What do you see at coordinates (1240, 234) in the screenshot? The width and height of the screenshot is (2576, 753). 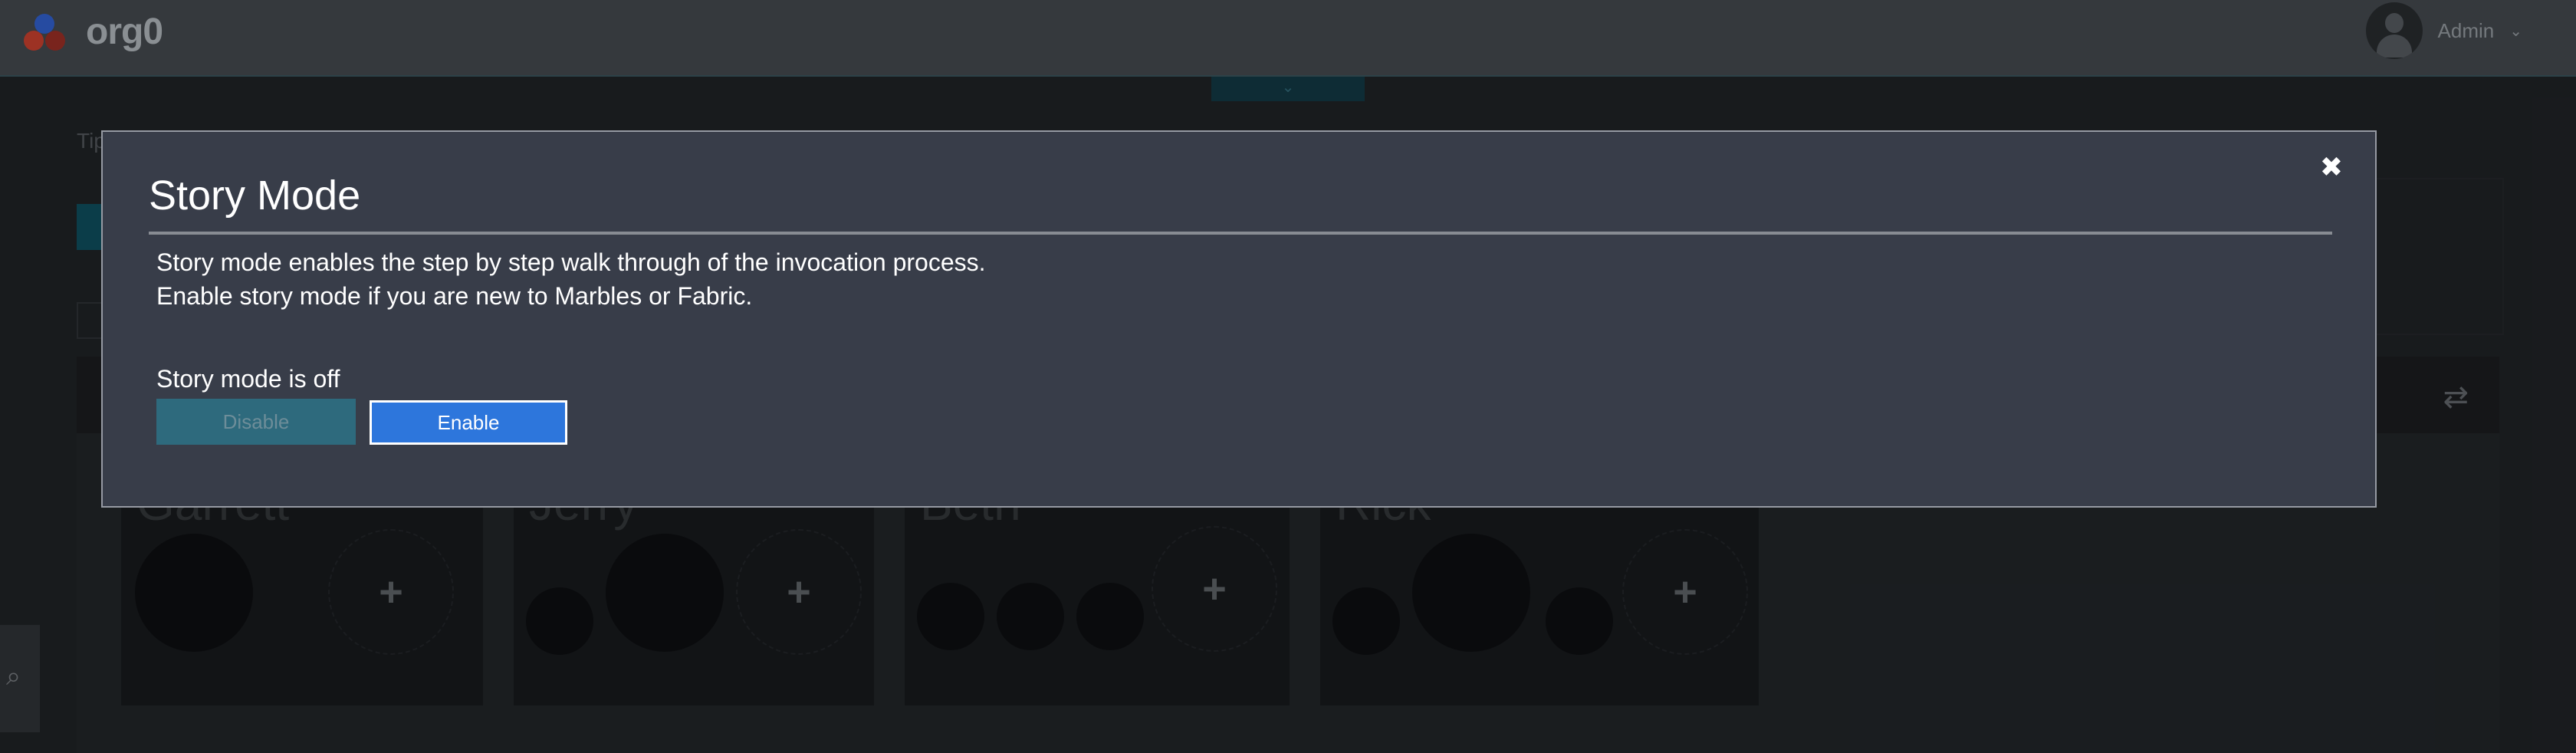 I see `title-divider` at bounding box center [1240, 234].